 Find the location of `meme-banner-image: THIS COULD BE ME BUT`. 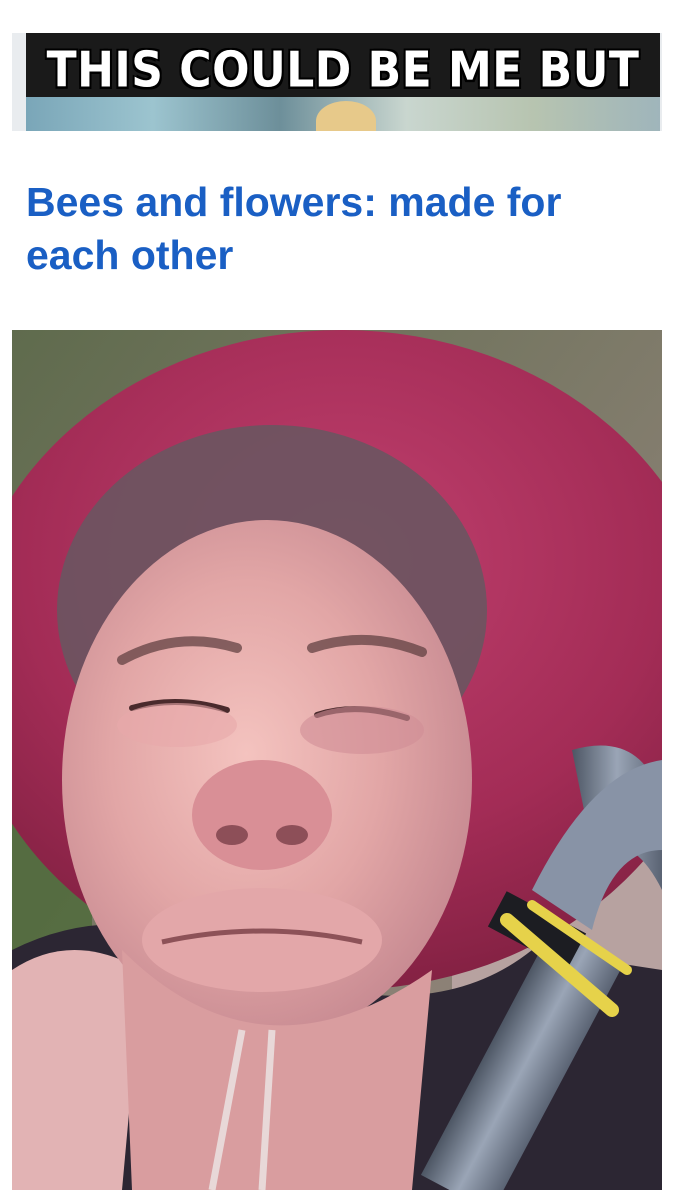

meme-banner-image: THIS COULD BE ME BUT is located at coordinates (337, 82).